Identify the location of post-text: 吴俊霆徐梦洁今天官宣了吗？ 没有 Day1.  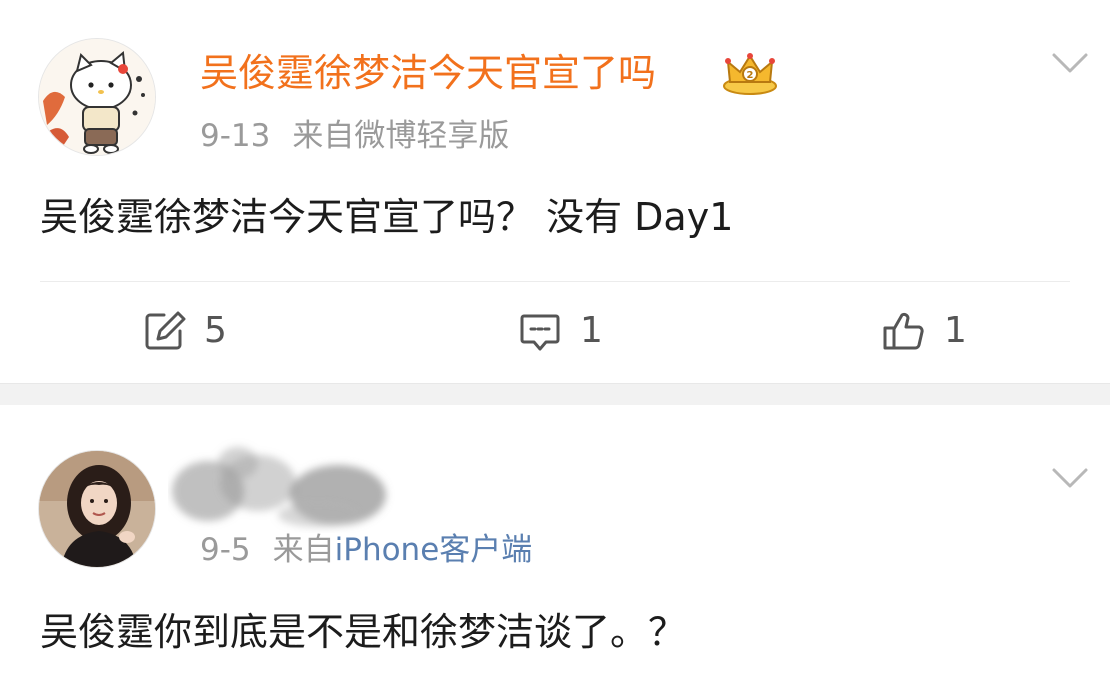
(387, 217).